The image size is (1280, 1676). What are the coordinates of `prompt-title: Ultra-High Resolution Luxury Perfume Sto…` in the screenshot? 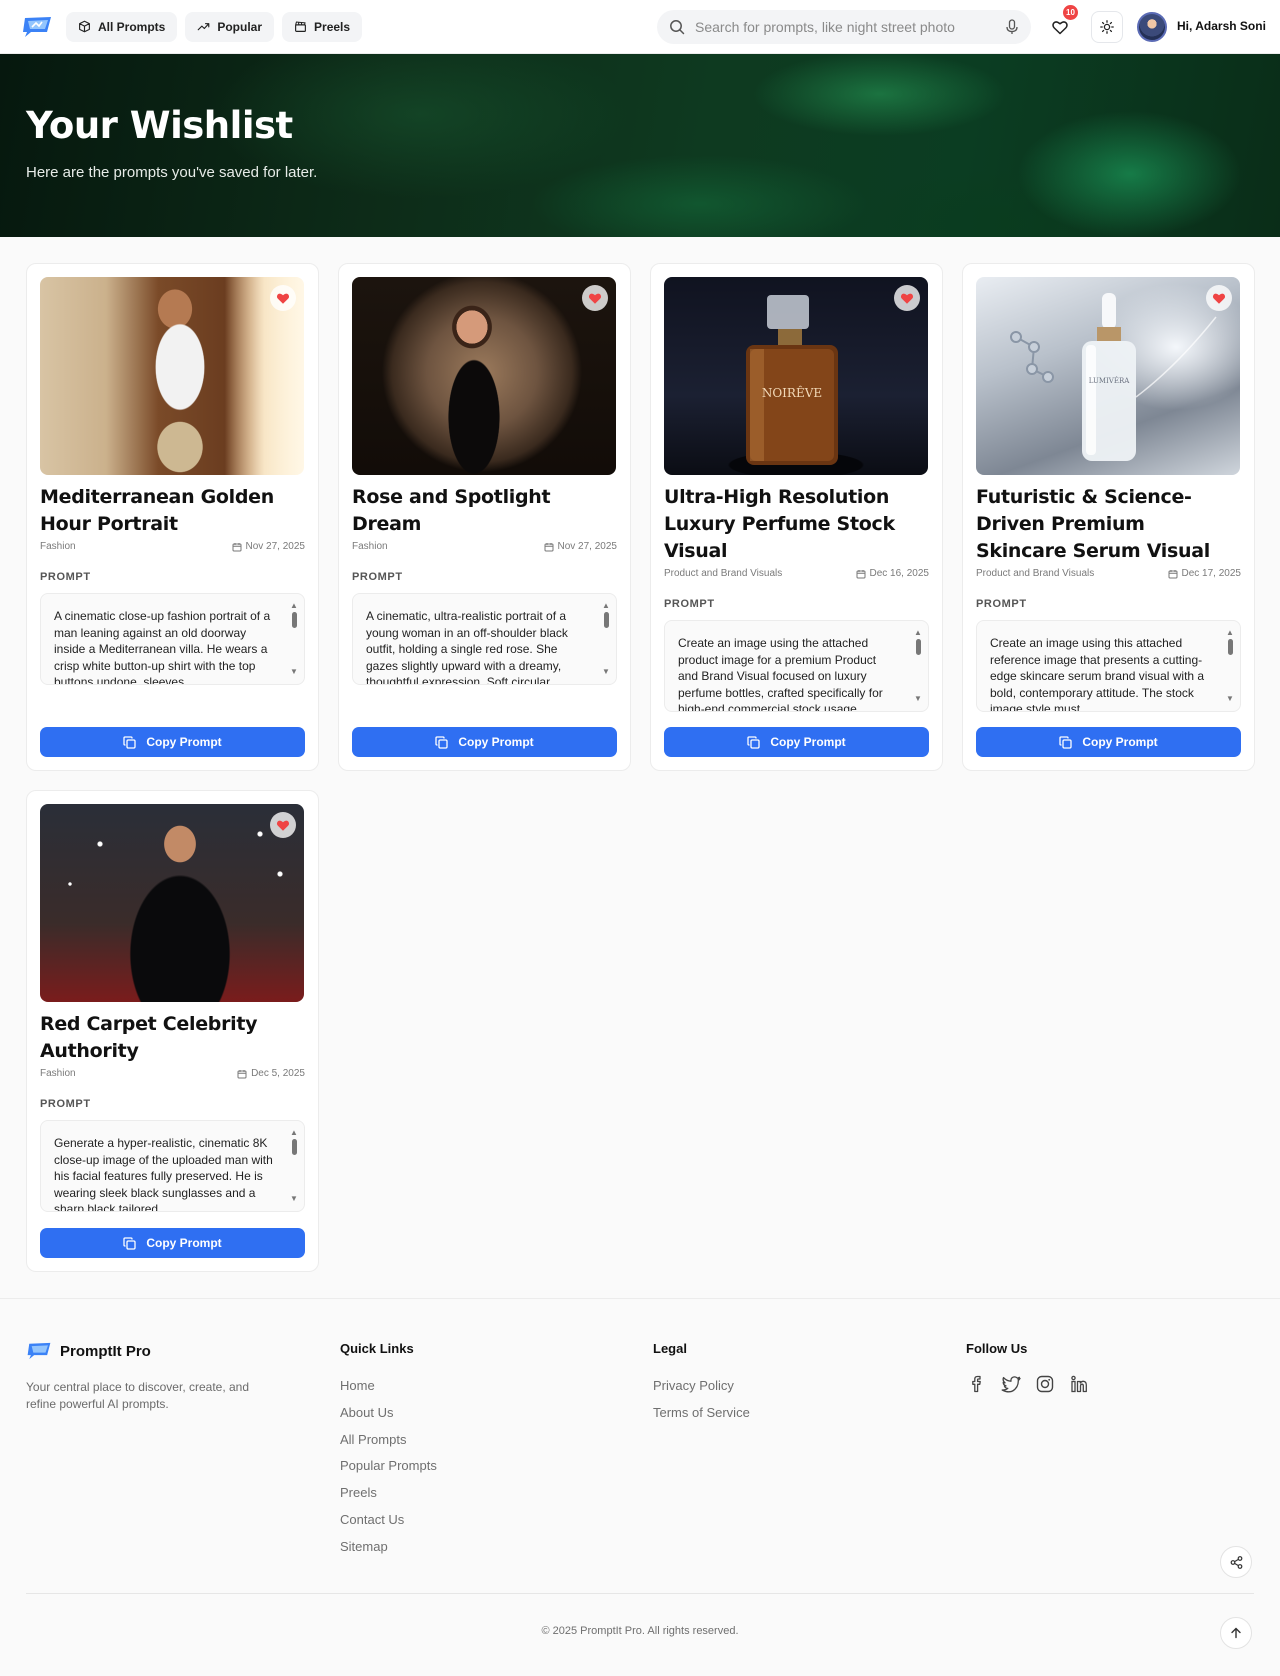 It's located at (796, 524).